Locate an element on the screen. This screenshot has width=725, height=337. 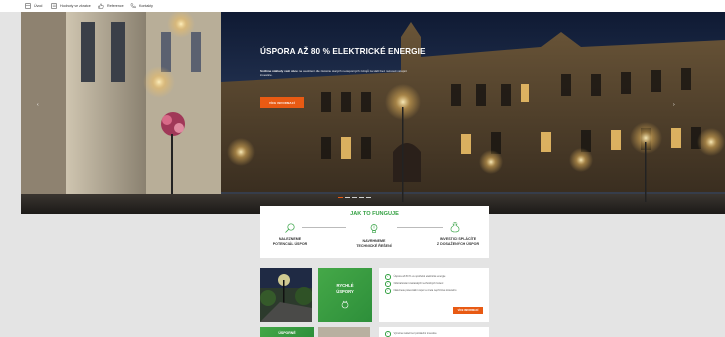
nav-item-label: Reference is located at coordinates (115, 6).